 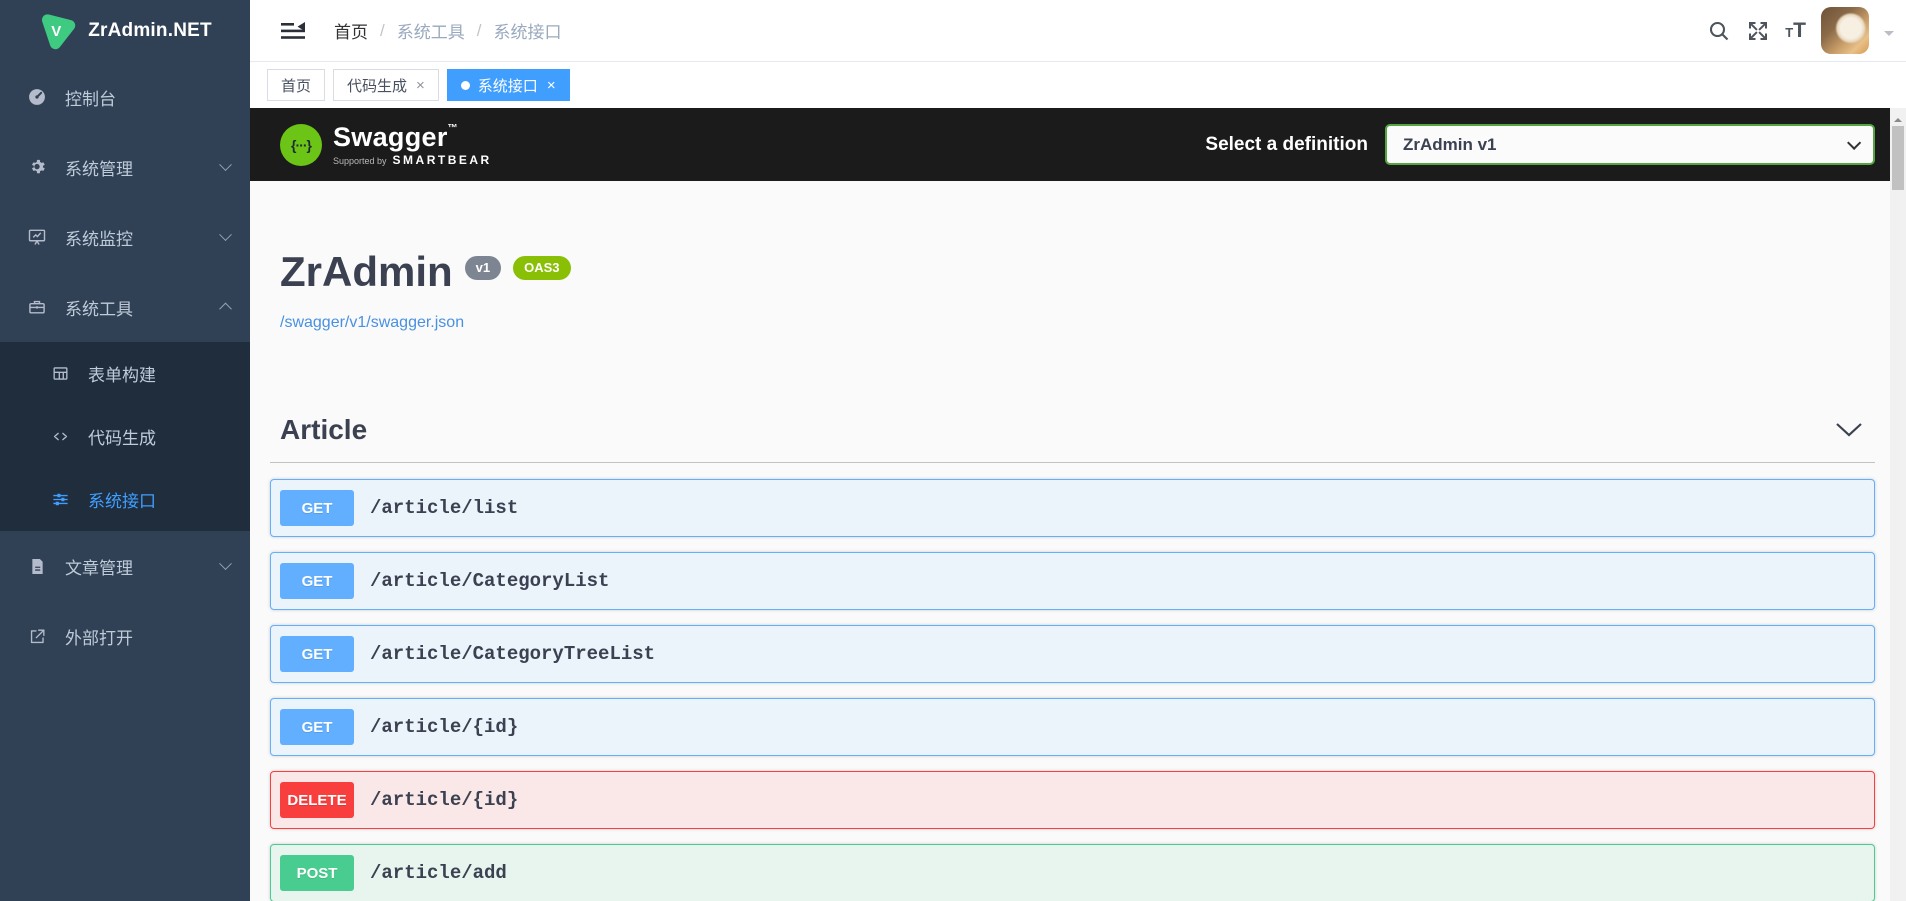 I want to click on swagger-logo: {···} Swagger™ Supported by SMARTBEAR, so click(x=386, y=144).